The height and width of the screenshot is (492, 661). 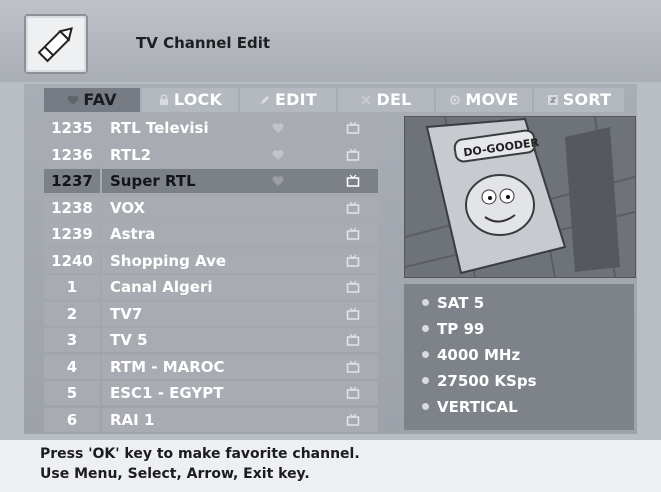 I want to click on channel-row: 1236 RTL2, so click(x=211, y=155).